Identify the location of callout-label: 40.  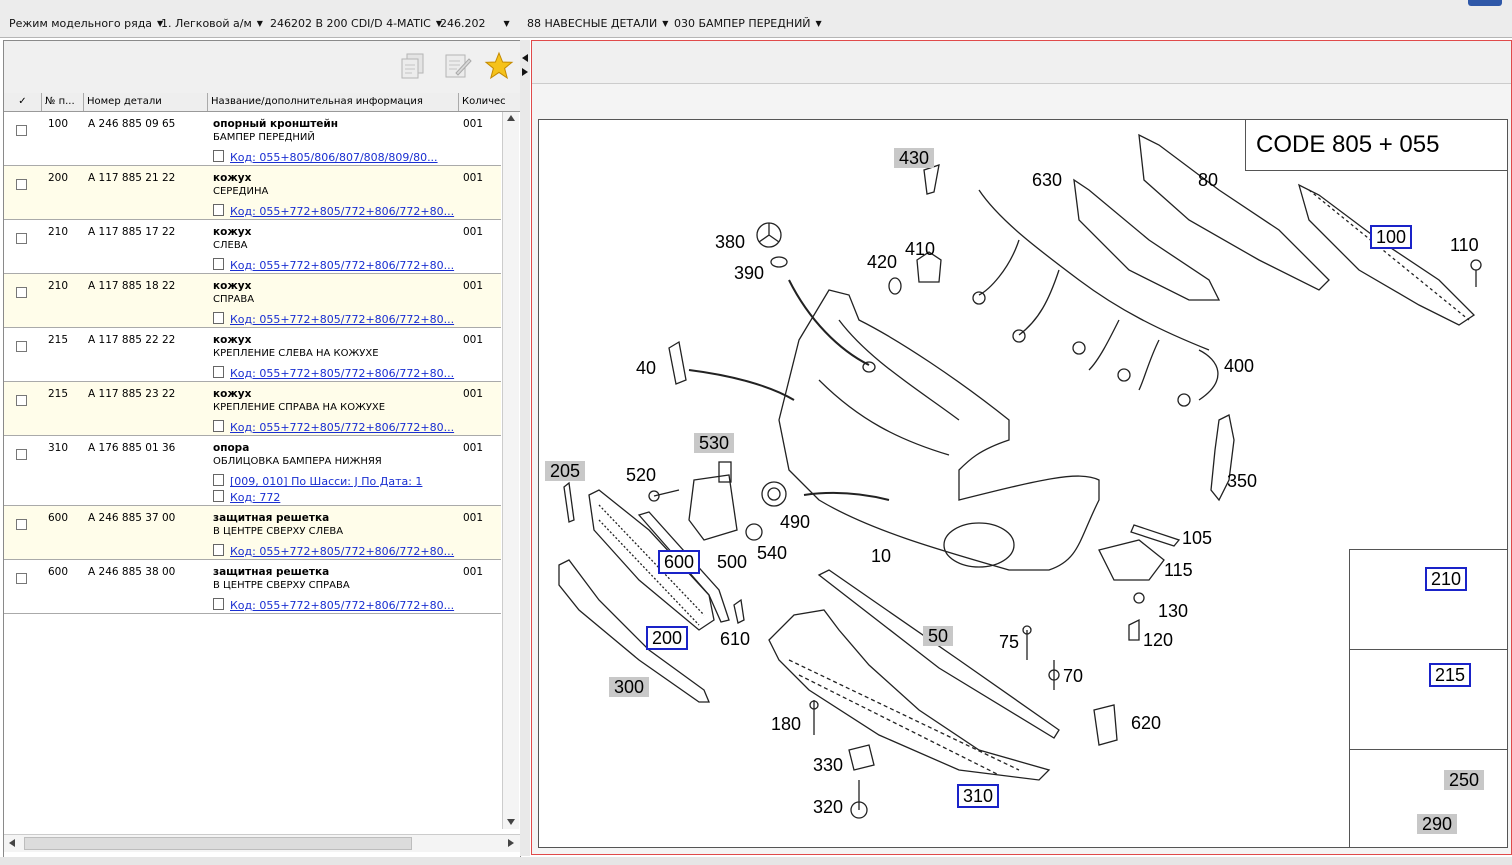
(646, 368).